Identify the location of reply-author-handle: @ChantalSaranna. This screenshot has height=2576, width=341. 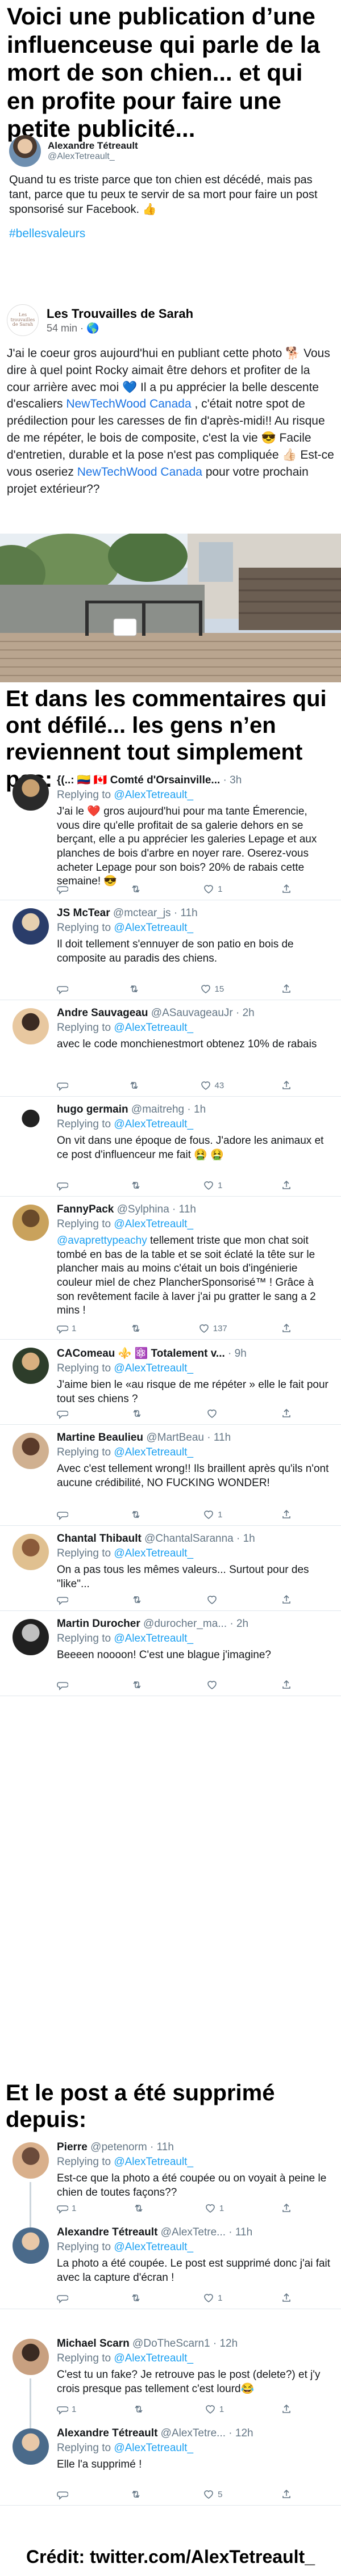
(188, 1539).